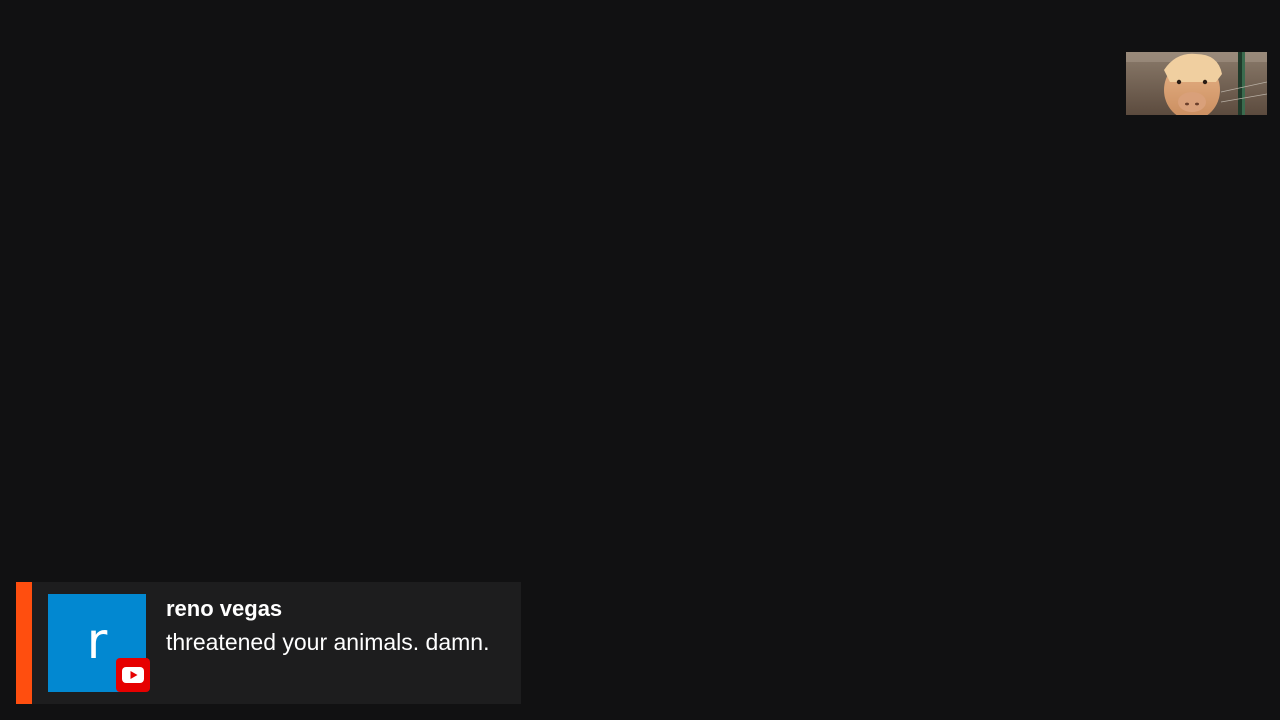 The width and height of the screenshot is (1280, 720). I want to click on chat-username: reno vegas, so click(224, 608).